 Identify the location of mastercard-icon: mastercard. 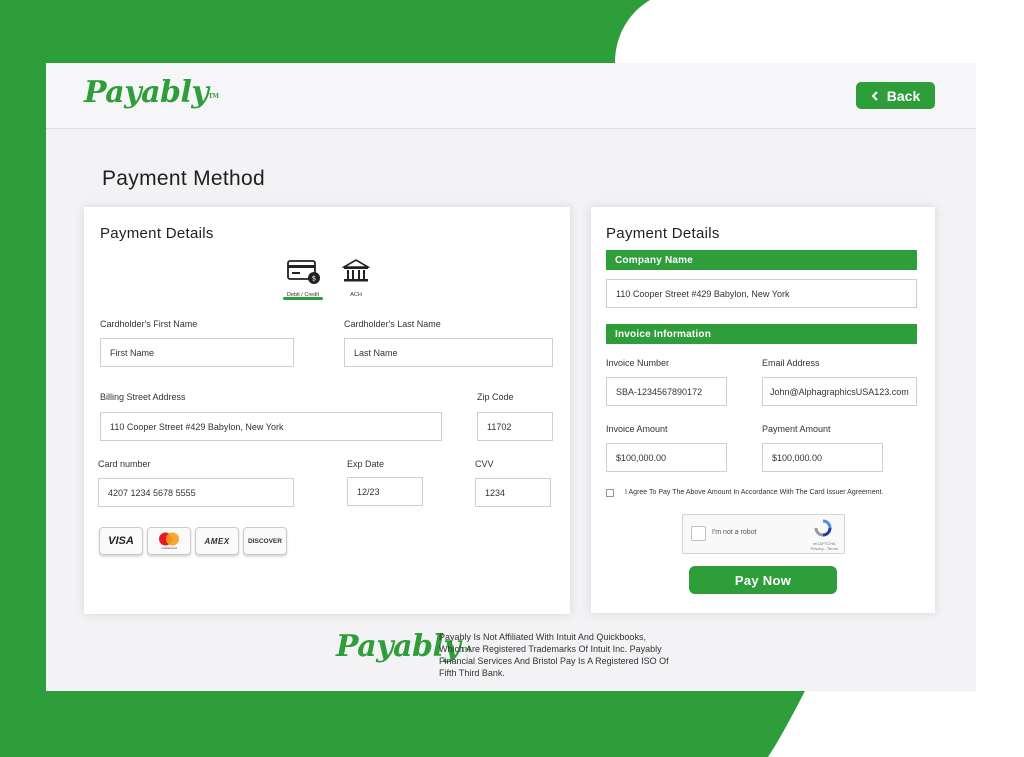
(169, 541).